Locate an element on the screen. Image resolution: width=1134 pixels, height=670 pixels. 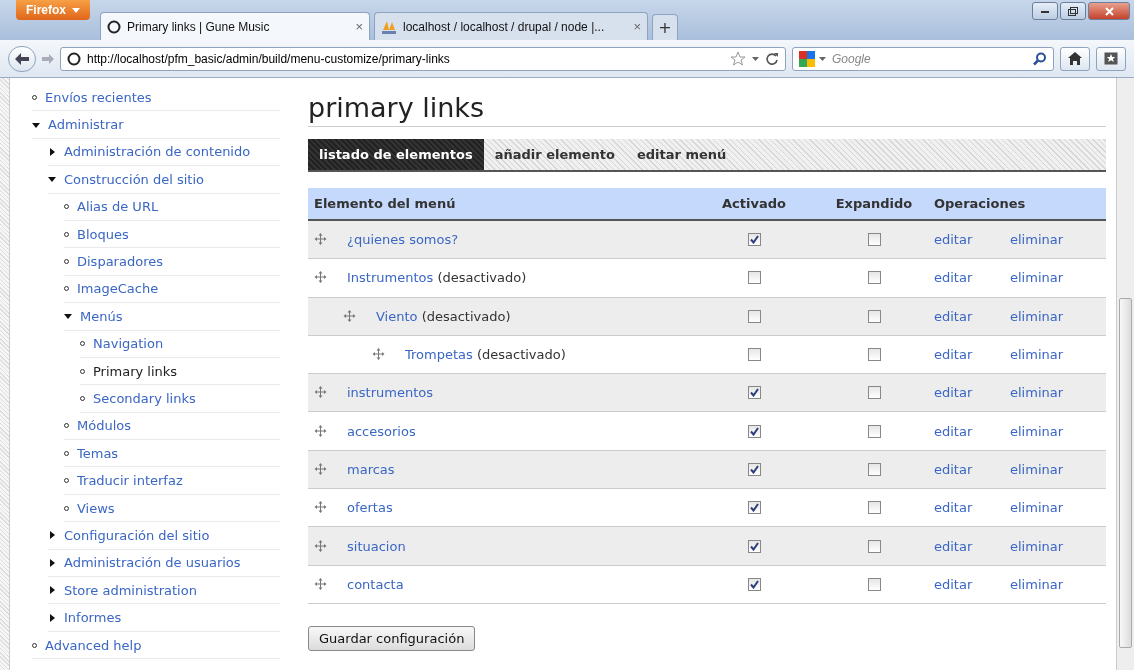
star-icon is located at coordinates (738, 58).